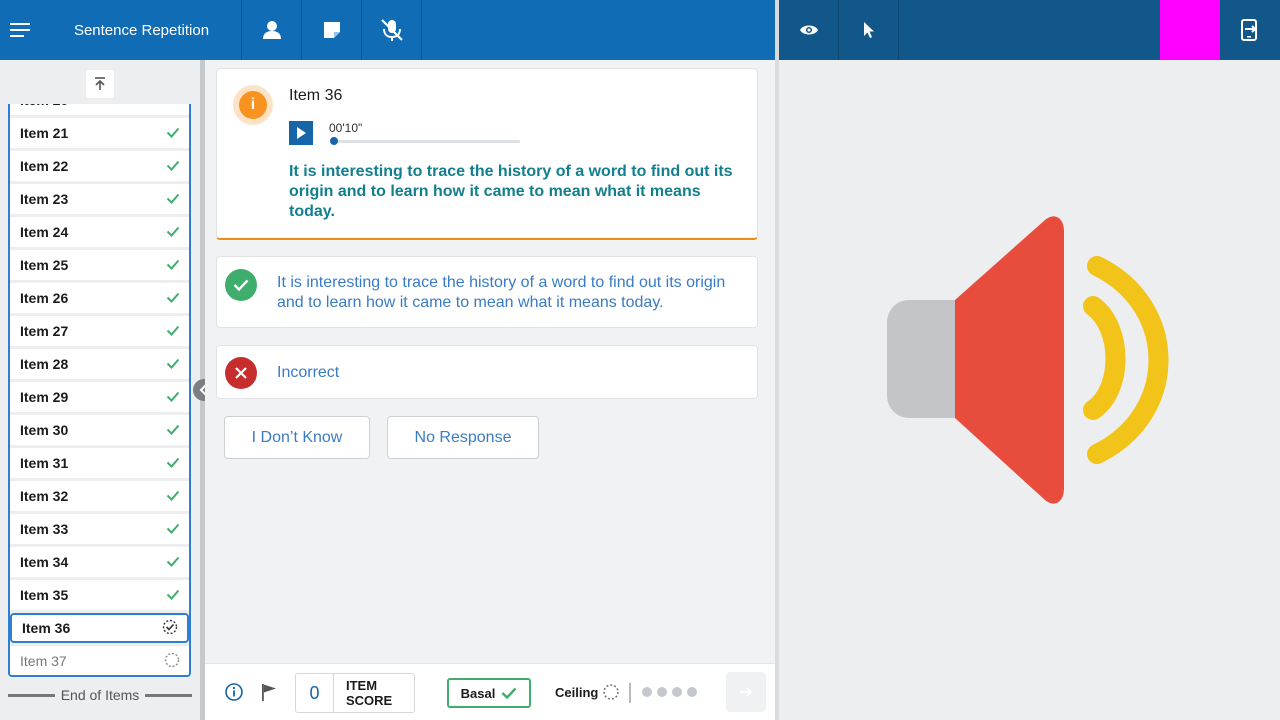 This screenshot has height=720, width=1280. Describe the element at coordinates (99, 660) in the screenshot. I see `list-item: Item 37` at that location.